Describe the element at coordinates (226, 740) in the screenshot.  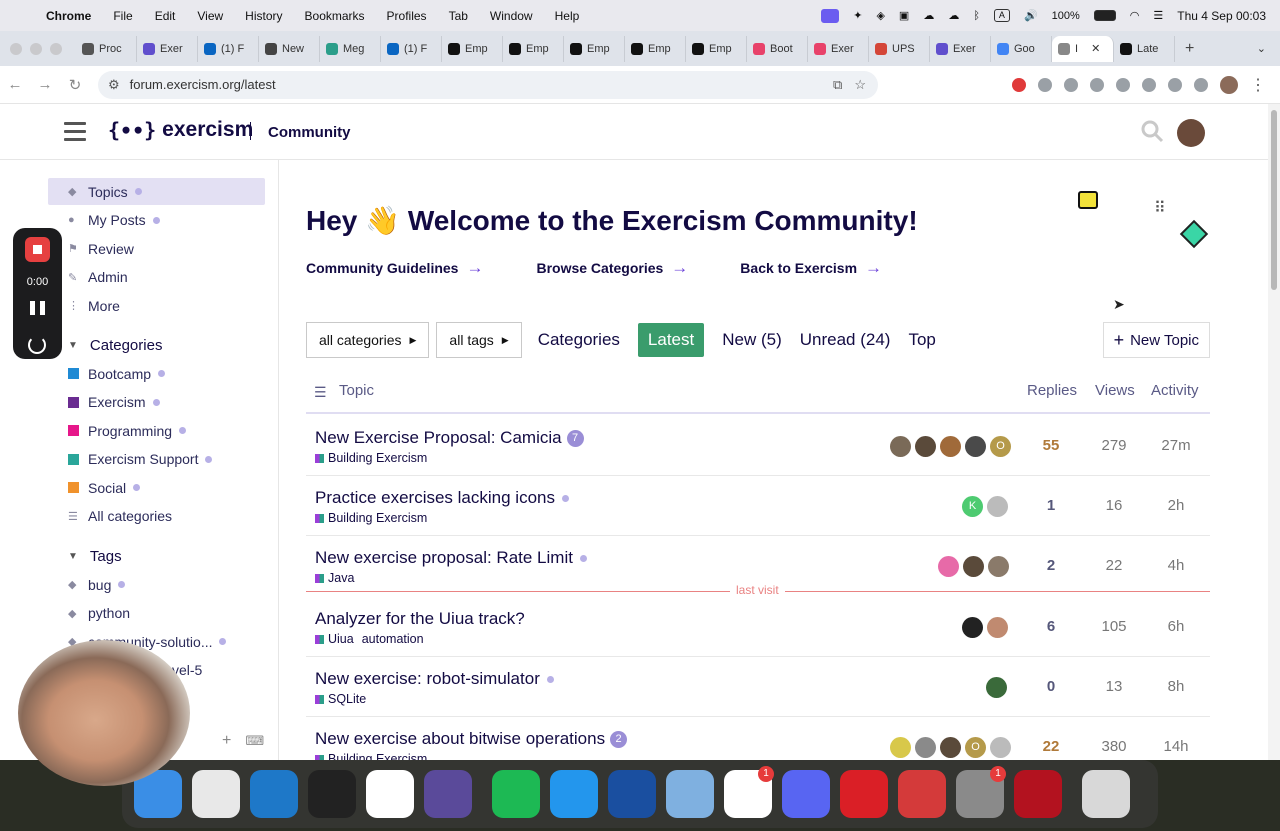
I see `add-icon: +` at that location.